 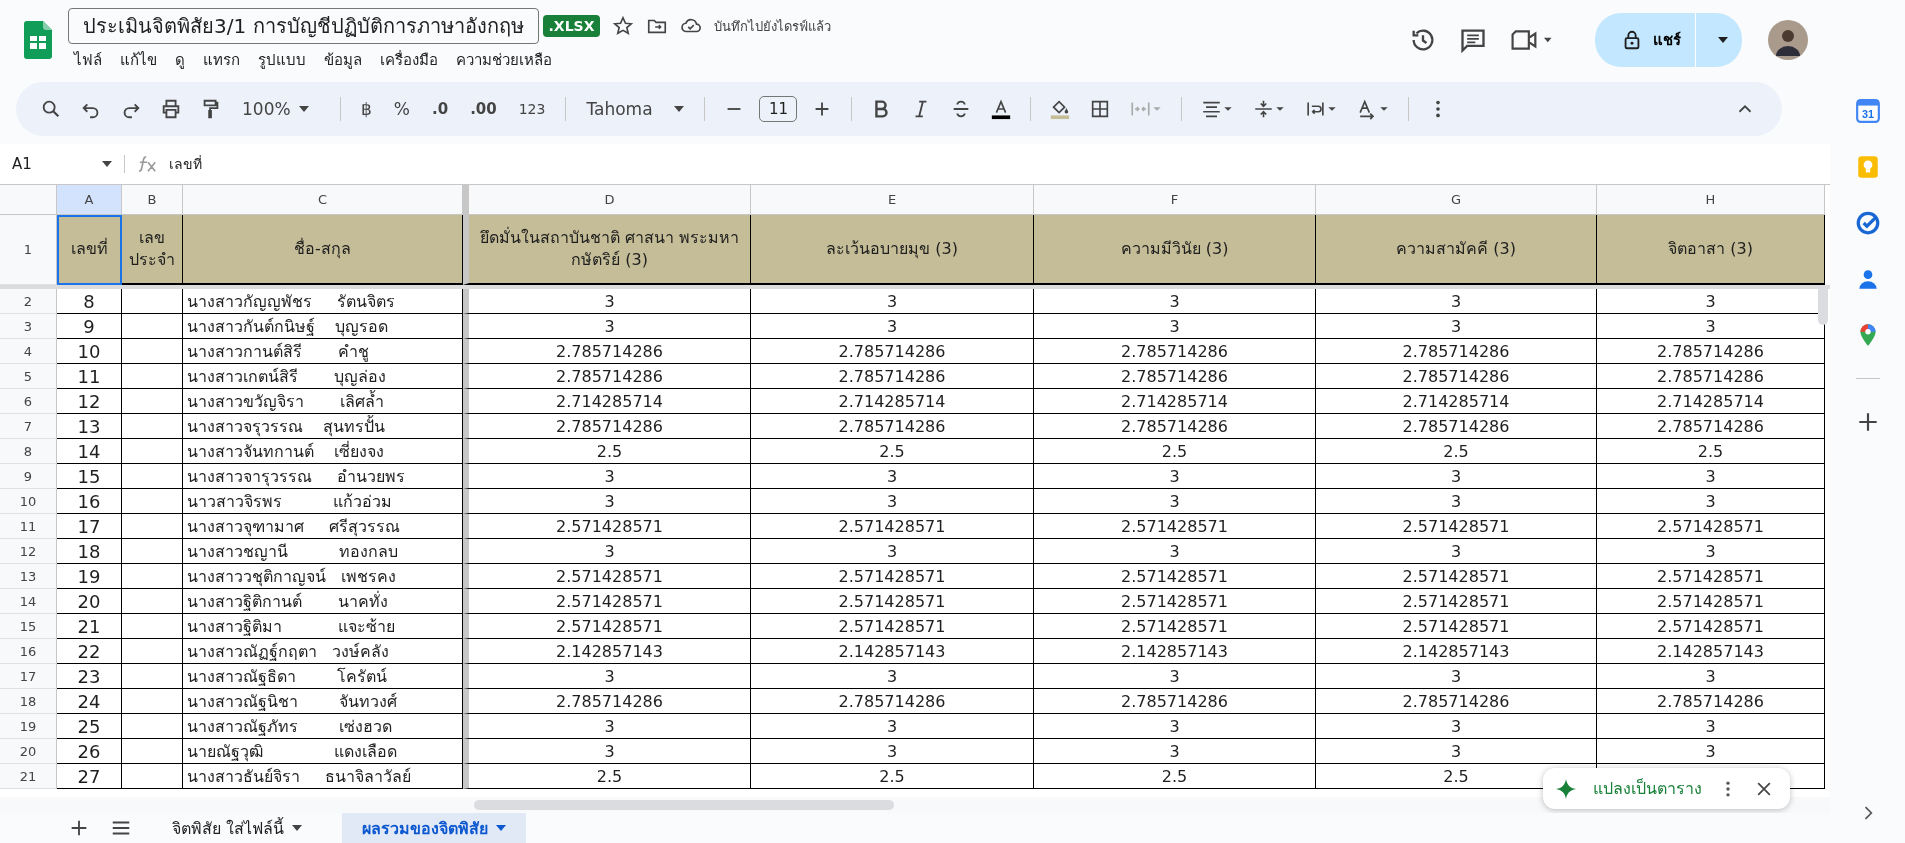 I want to click on sheet-tab: จิตพิสัย ใส่ไฟล์นี้, so click(x=237, y=828).